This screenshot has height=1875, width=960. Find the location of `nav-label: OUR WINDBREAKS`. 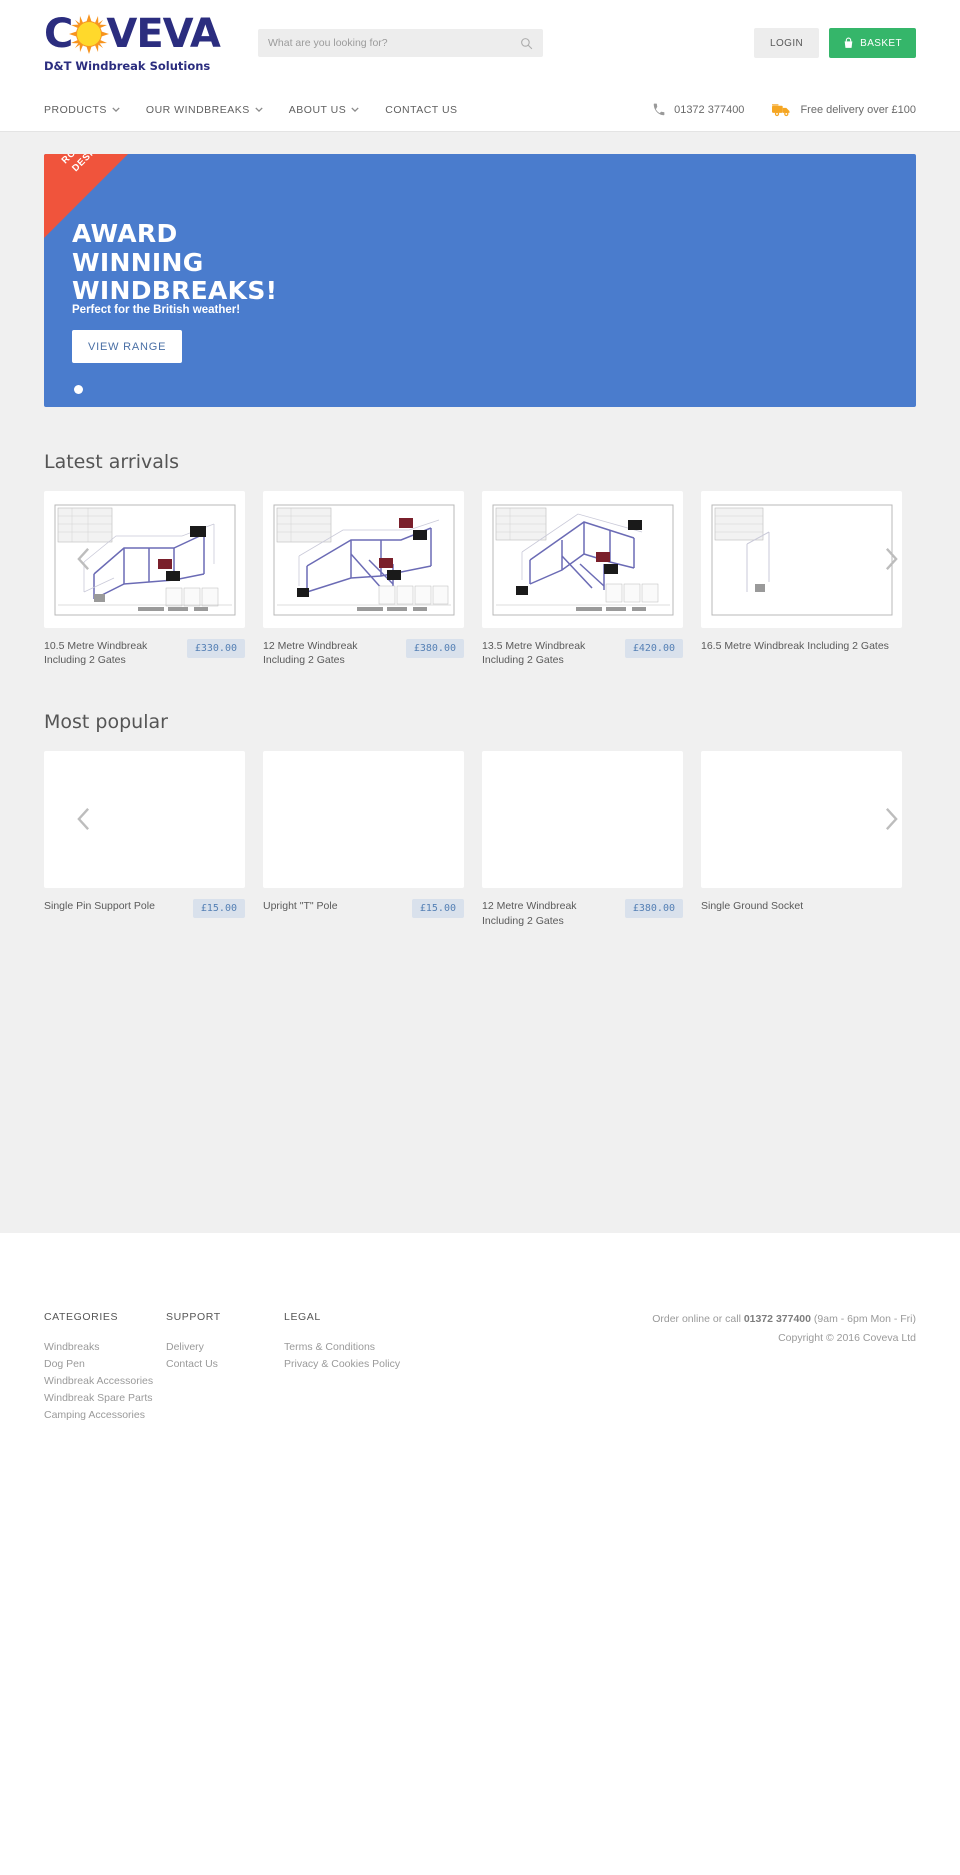

nav-label: OUR WINDBREAKS is located at coordinates (197, 109).